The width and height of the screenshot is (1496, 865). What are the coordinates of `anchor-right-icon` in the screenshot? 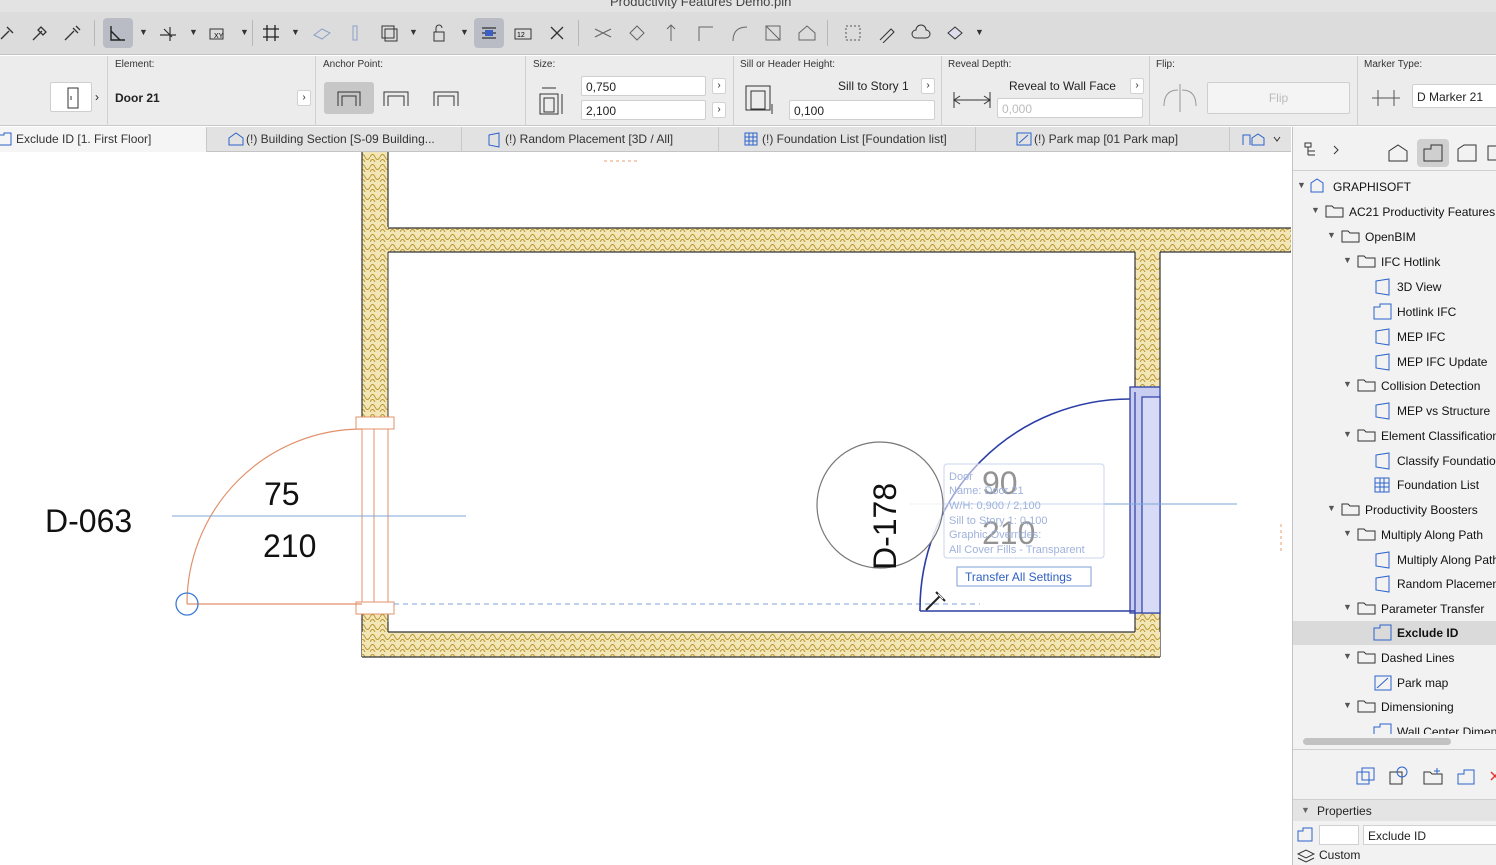 It's located at (447, 99).